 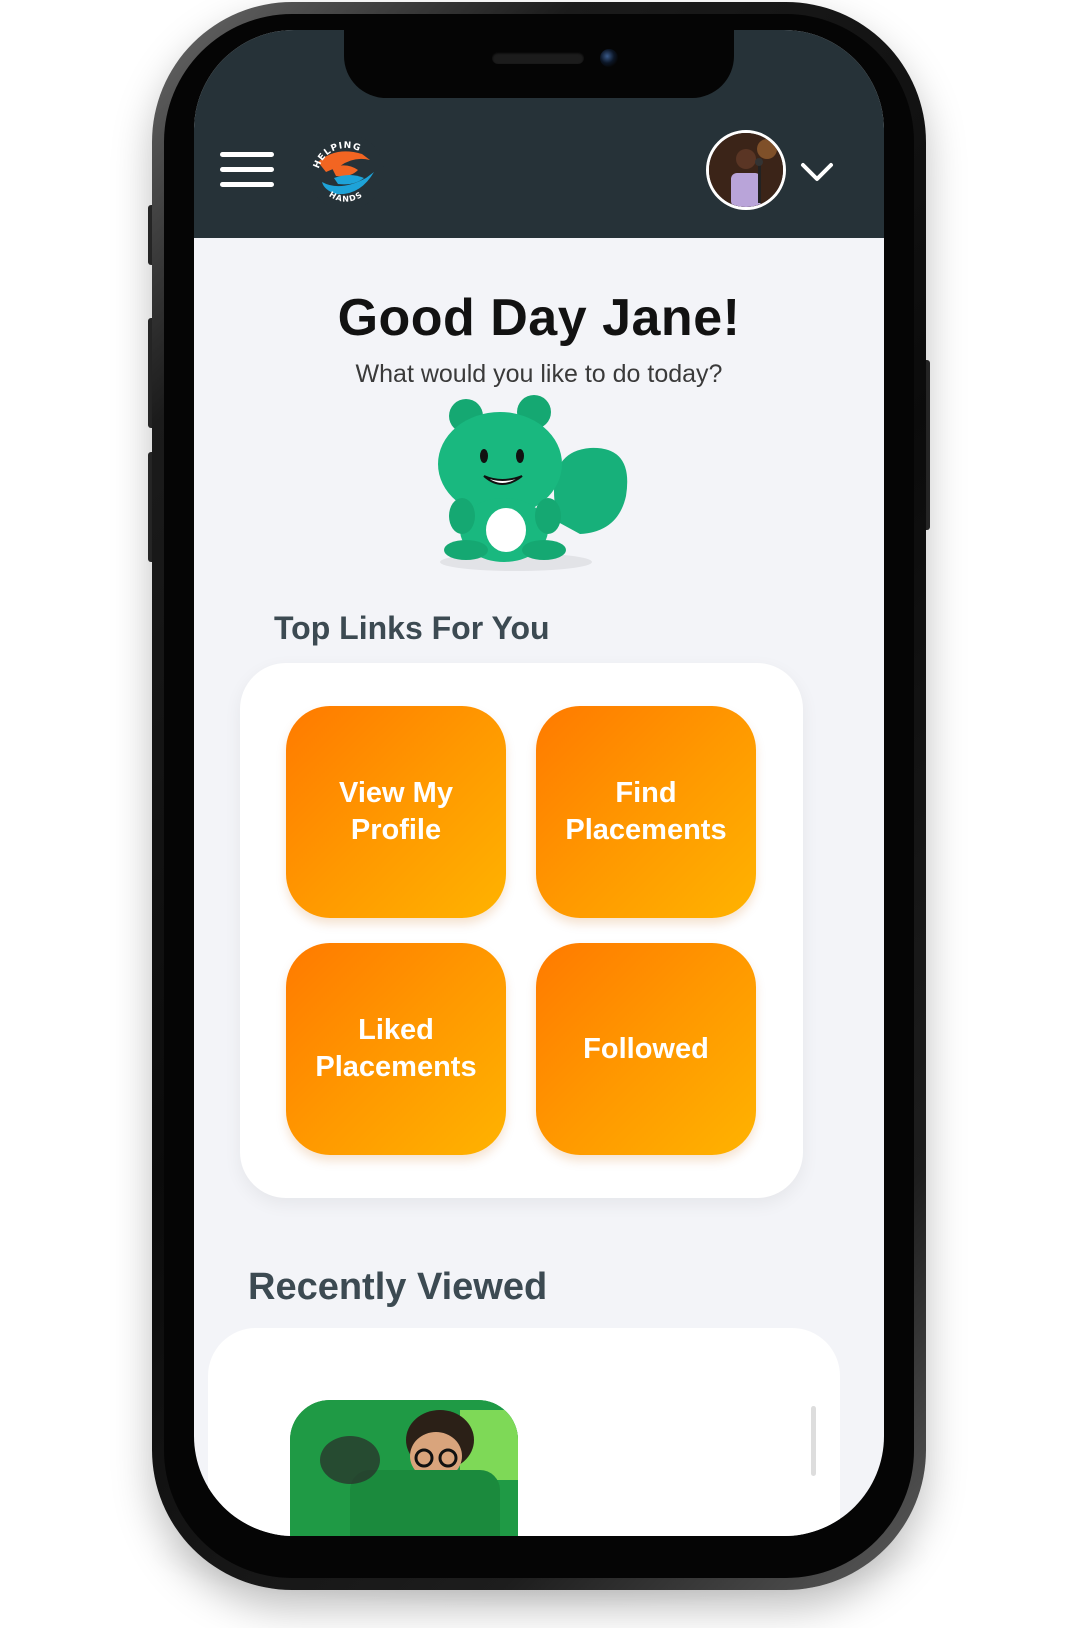 I want to click on followed-button: Followed, so click(x=646, y=1049).